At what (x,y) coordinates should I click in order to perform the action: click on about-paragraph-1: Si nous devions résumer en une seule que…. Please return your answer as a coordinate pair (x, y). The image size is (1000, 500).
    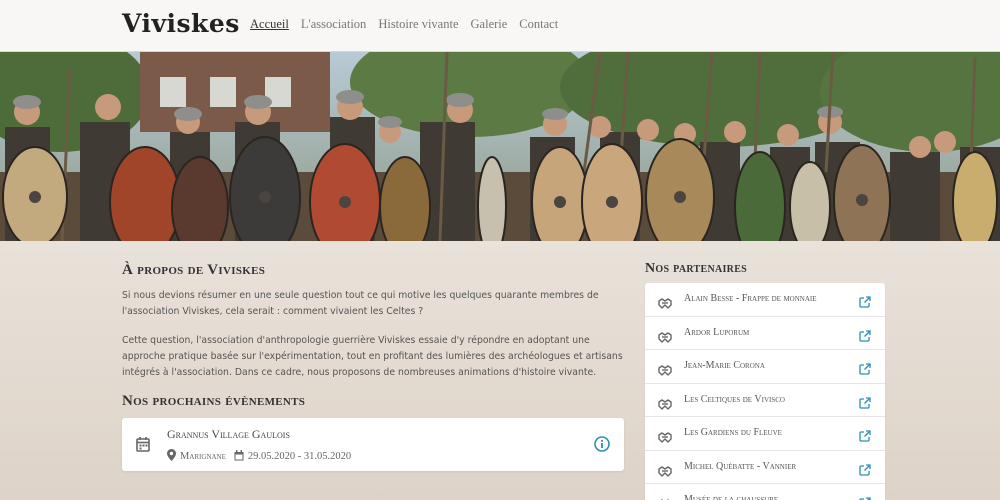
    Looking at the image, I should click on (360, 303).